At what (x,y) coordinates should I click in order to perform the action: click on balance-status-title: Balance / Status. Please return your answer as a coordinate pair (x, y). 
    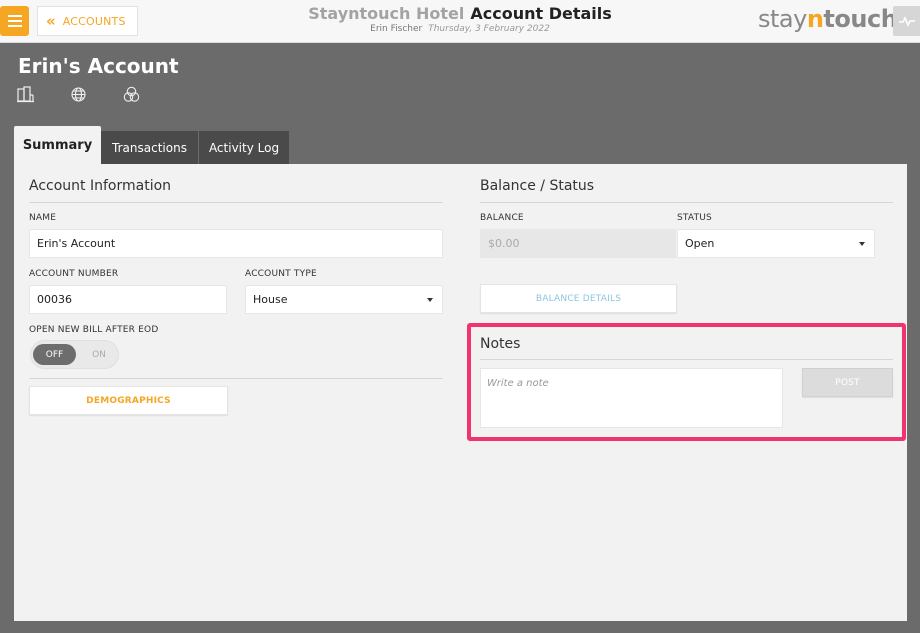
    Looking at the image, I should click on (537, 186).